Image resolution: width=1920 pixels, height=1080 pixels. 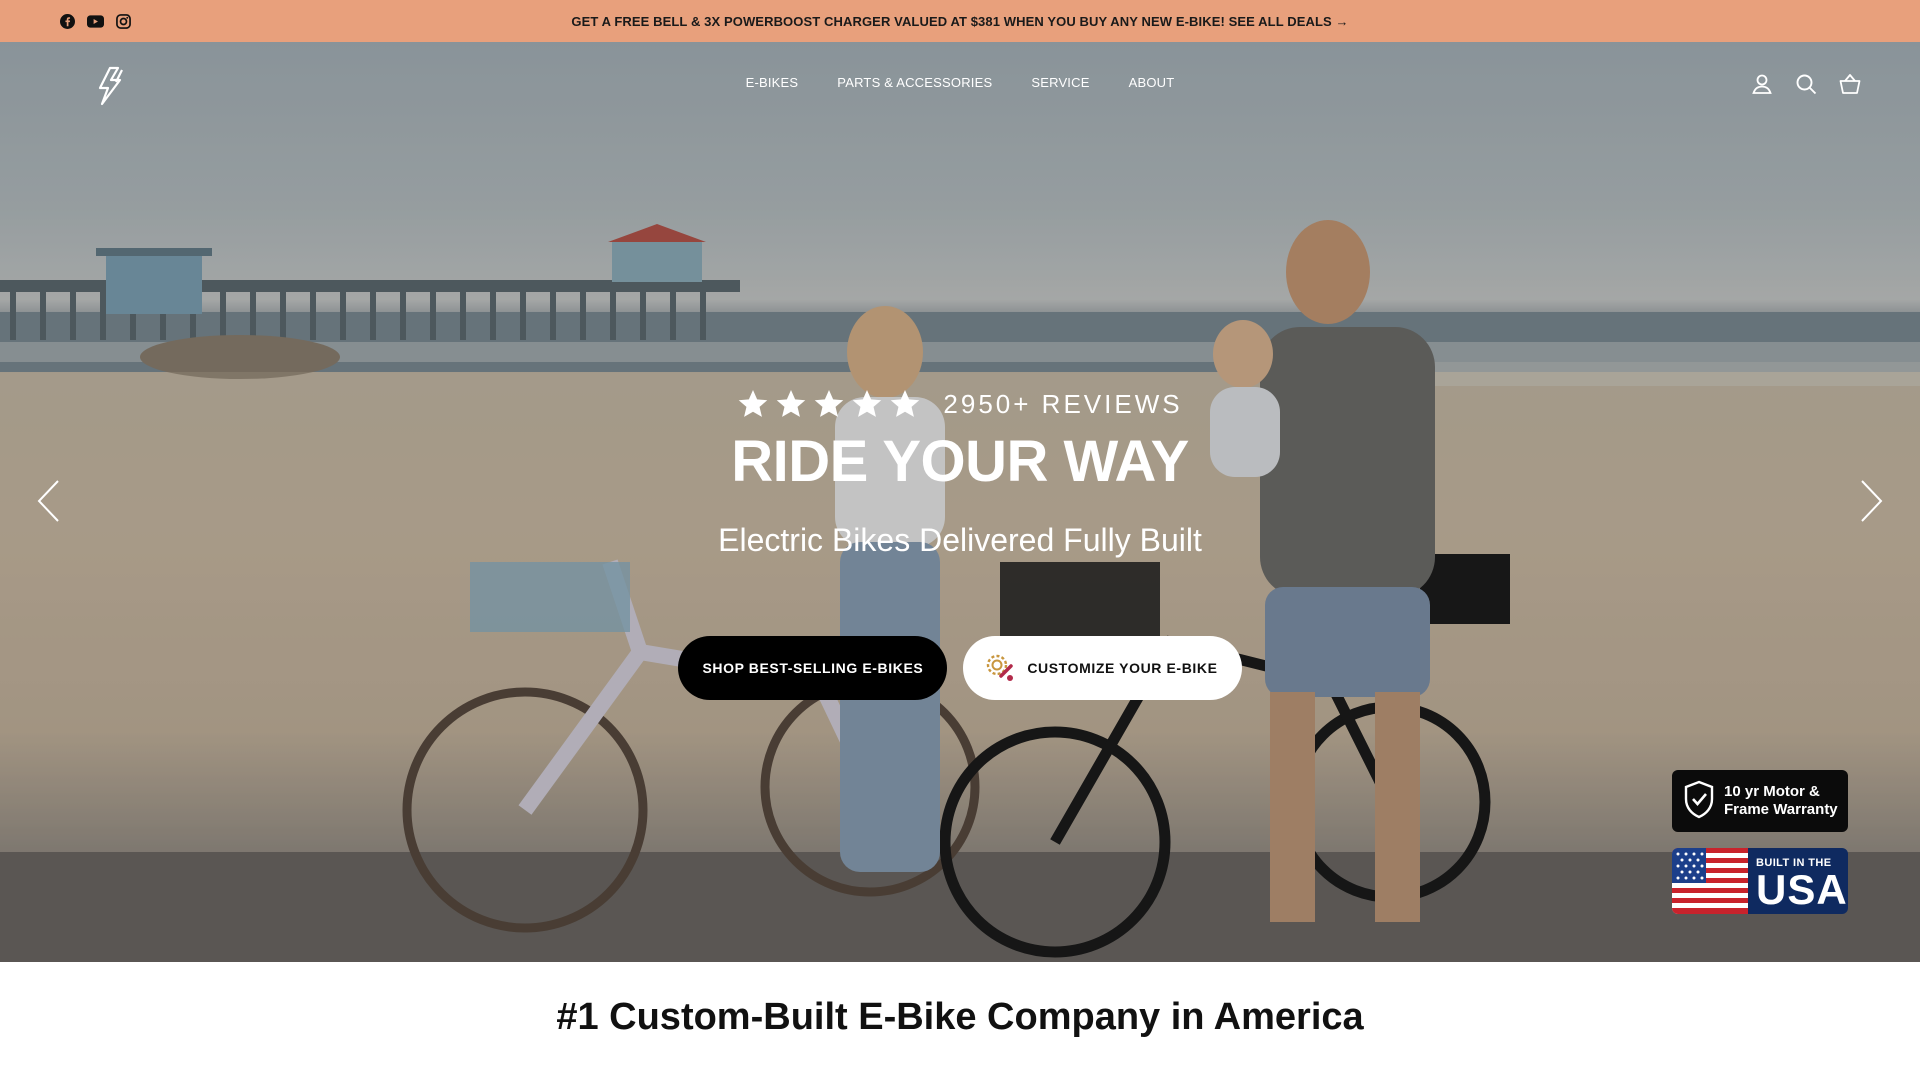 What do you see at coordinates (67, 21) in the screenshot?
I see `facebook-icon` at bounding box center [67, 21].